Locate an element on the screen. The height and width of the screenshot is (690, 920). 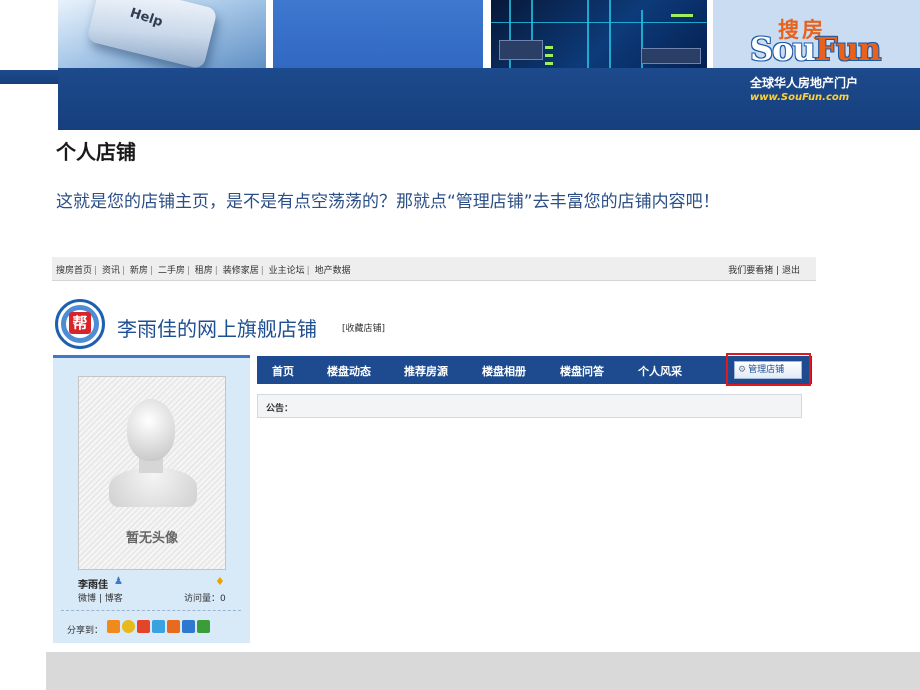
gear-icon: ⚙ is located at coordinates (742, 370).